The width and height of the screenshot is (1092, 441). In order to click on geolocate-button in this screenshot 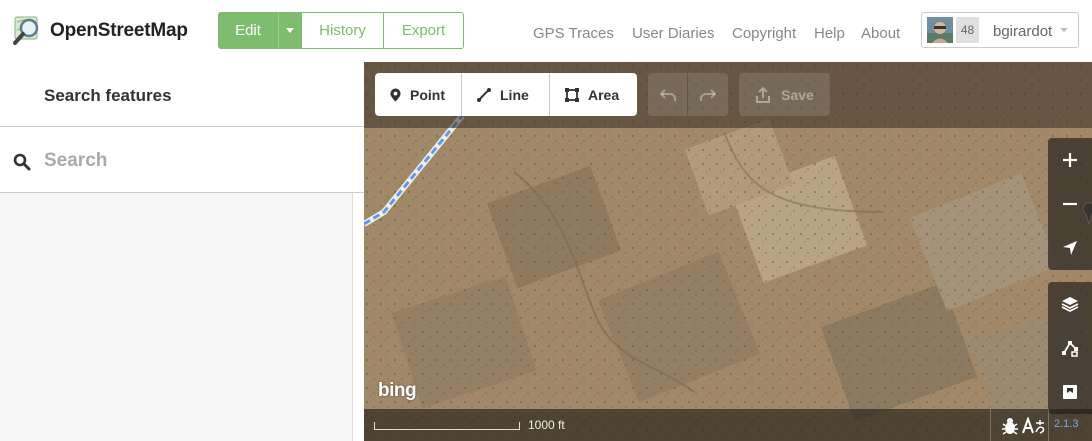, I will do `click(1070, 248)`.